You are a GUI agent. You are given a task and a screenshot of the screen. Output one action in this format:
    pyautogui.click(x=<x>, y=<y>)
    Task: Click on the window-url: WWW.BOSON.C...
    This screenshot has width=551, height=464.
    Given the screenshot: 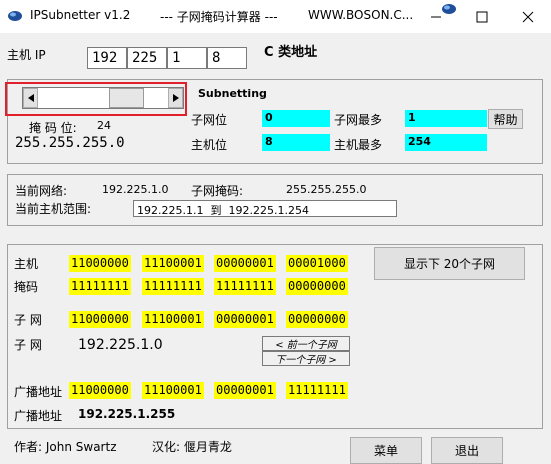 What is the action you would take?
    pyautogui.click(x=361, y=15)
    